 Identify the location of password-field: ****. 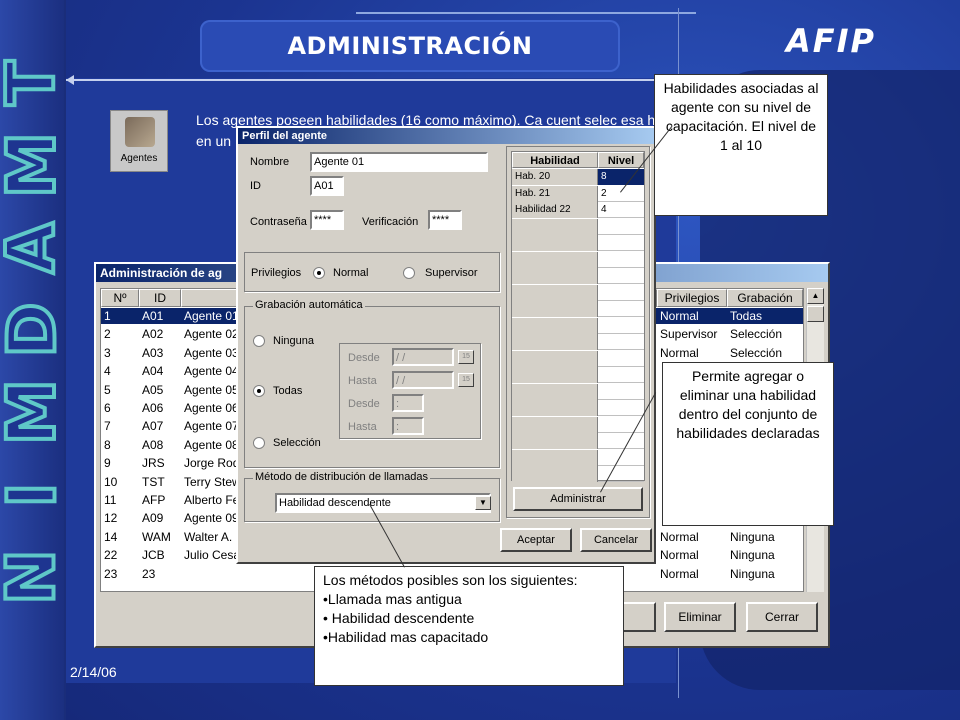
(327, 220).